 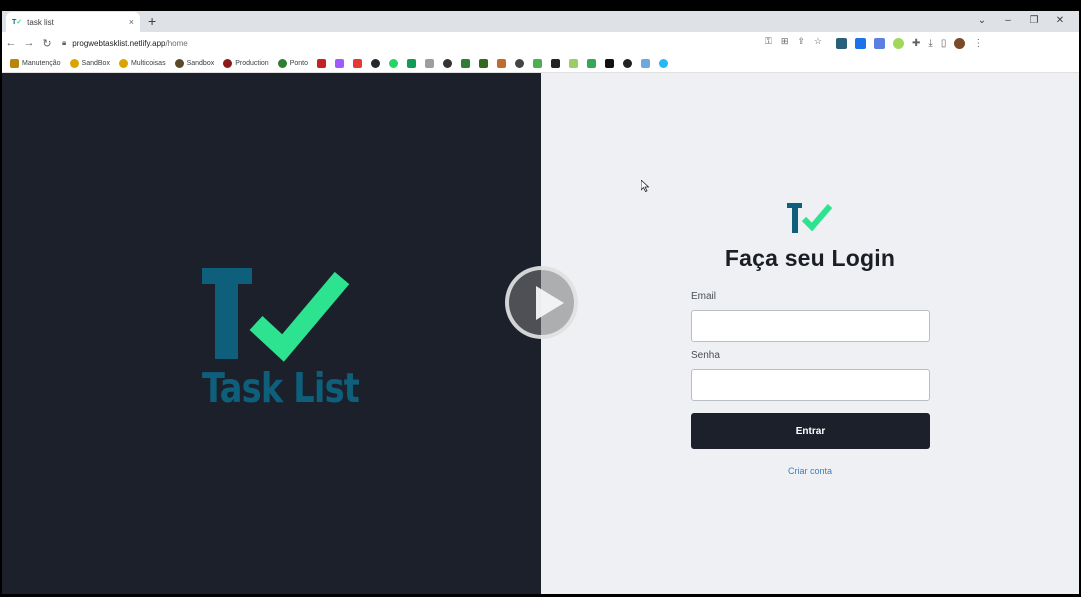 I want to click on tab-title: task list, so click(x=40, y=22).